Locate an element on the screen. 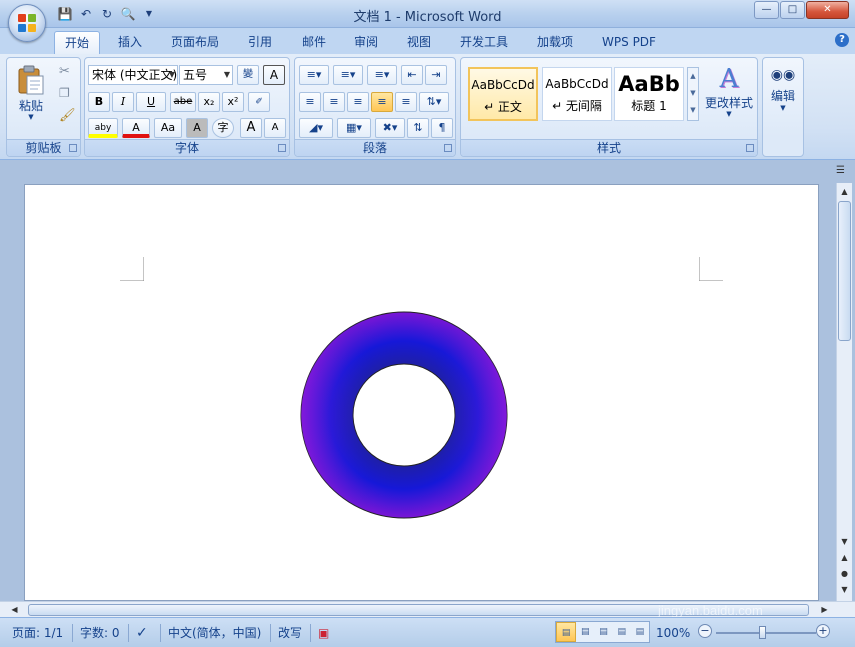  scroll-up-icon: ▲ is located at coordinates (844, 192).